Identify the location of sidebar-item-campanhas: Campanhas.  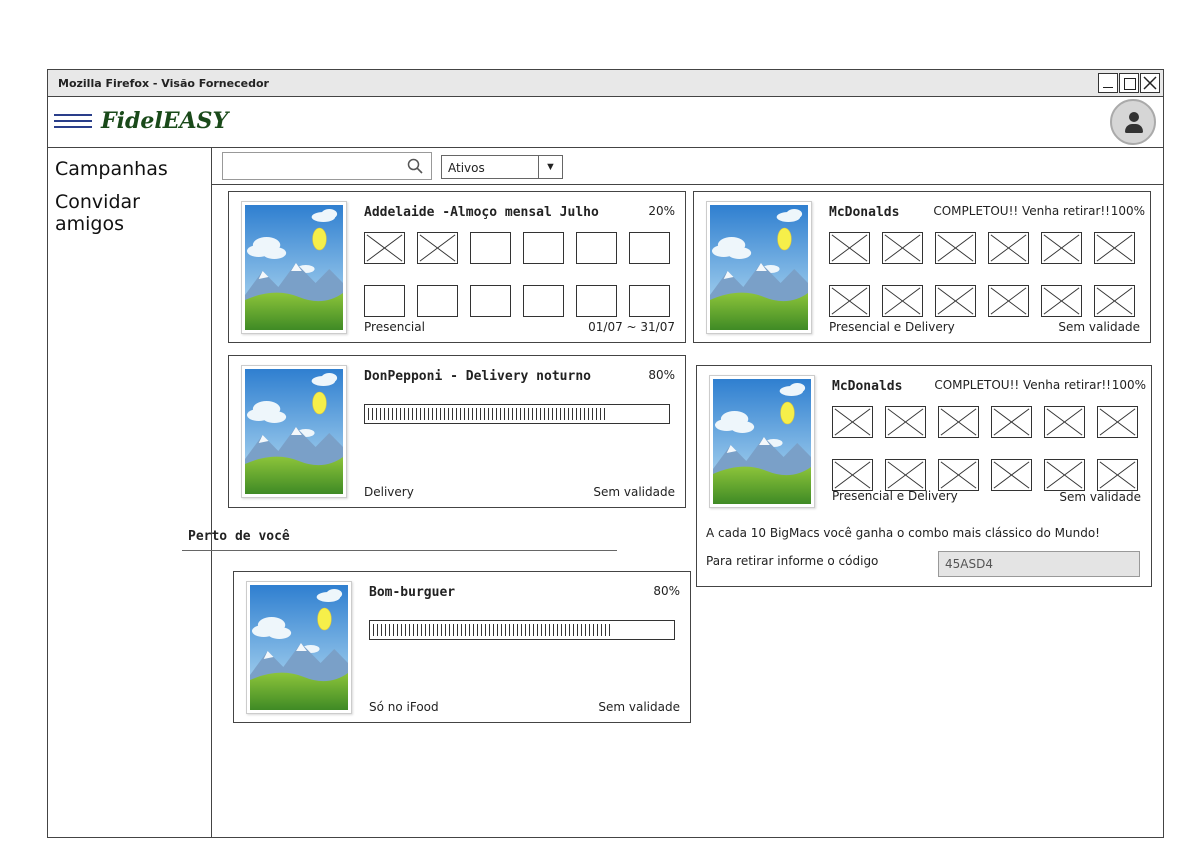
(111, 169).